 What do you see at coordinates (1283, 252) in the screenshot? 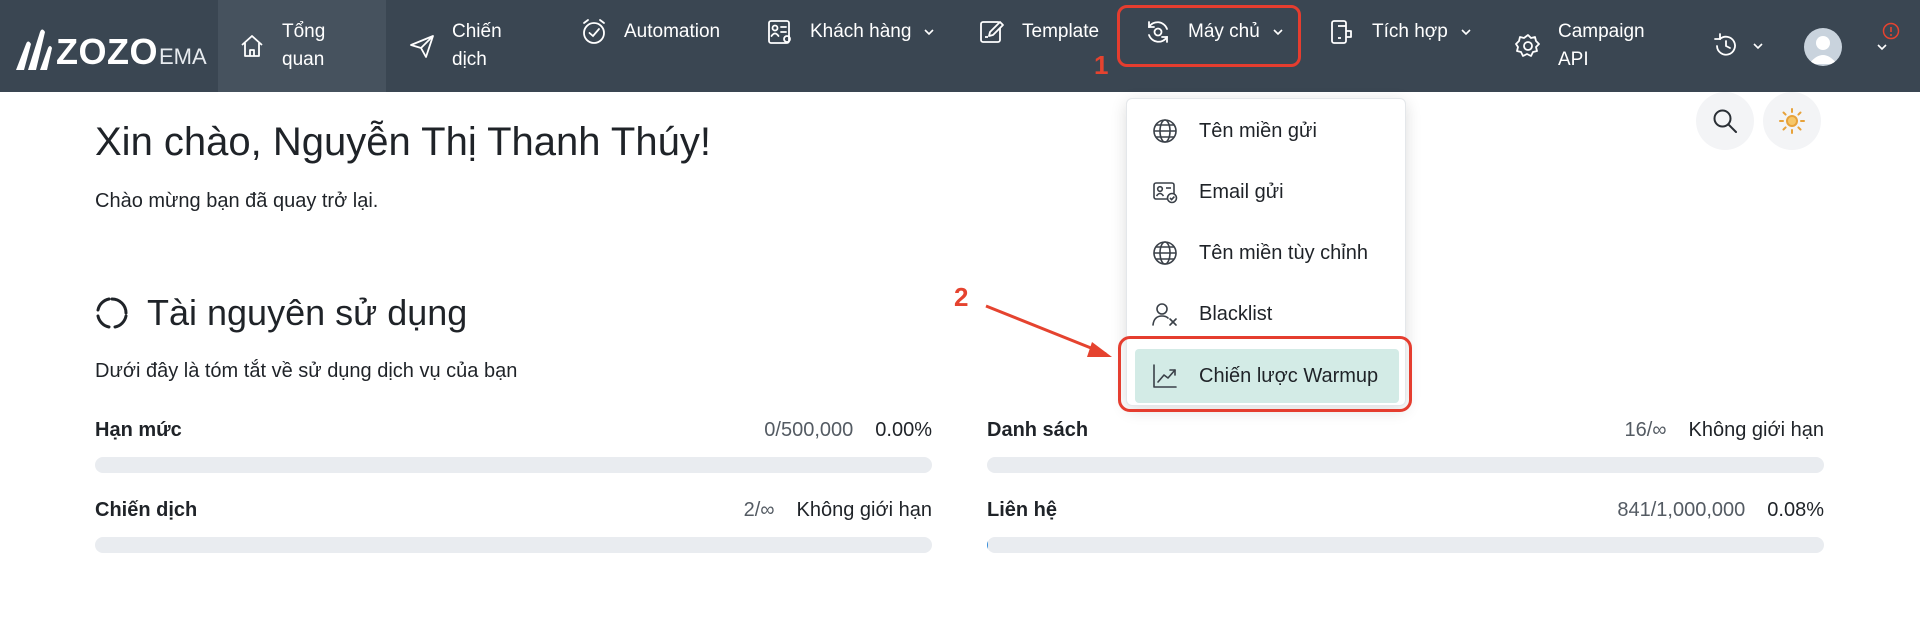
I see `dropdown-item-label: Tên miền tùy chỉnh` at bounding box center [1283, 252].